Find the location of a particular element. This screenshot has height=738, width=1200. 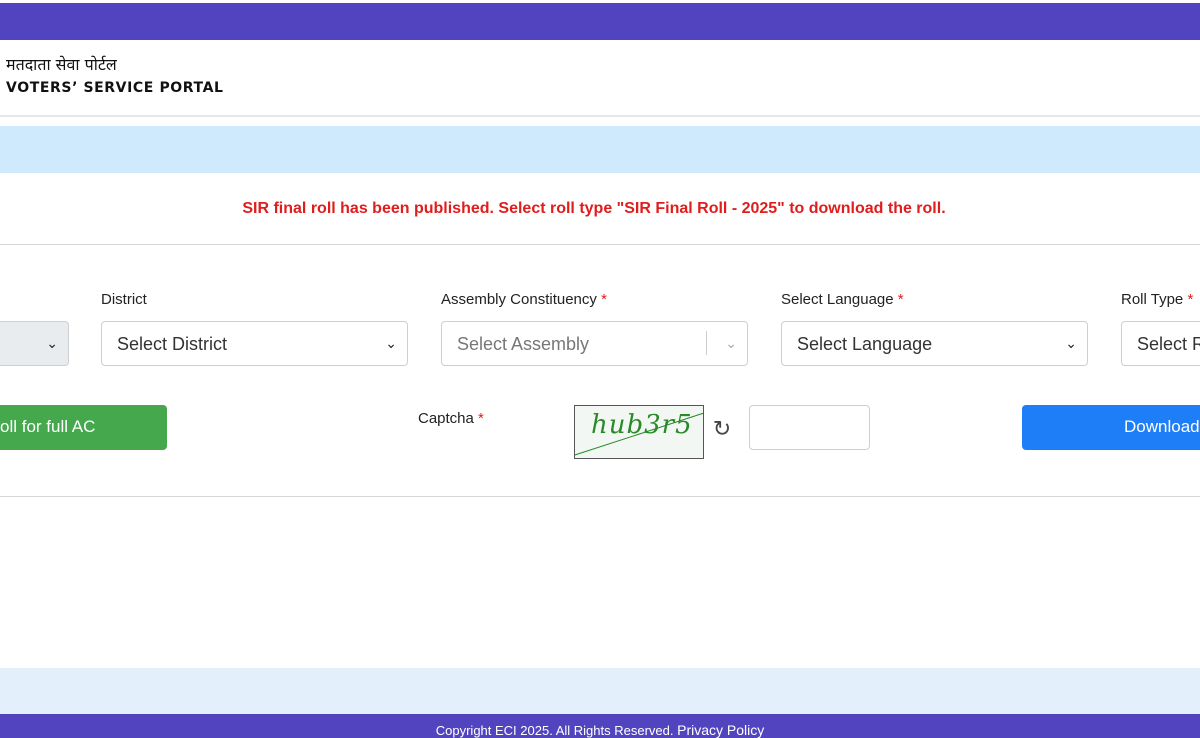

district-label: District is located at coordinates (124, 299).